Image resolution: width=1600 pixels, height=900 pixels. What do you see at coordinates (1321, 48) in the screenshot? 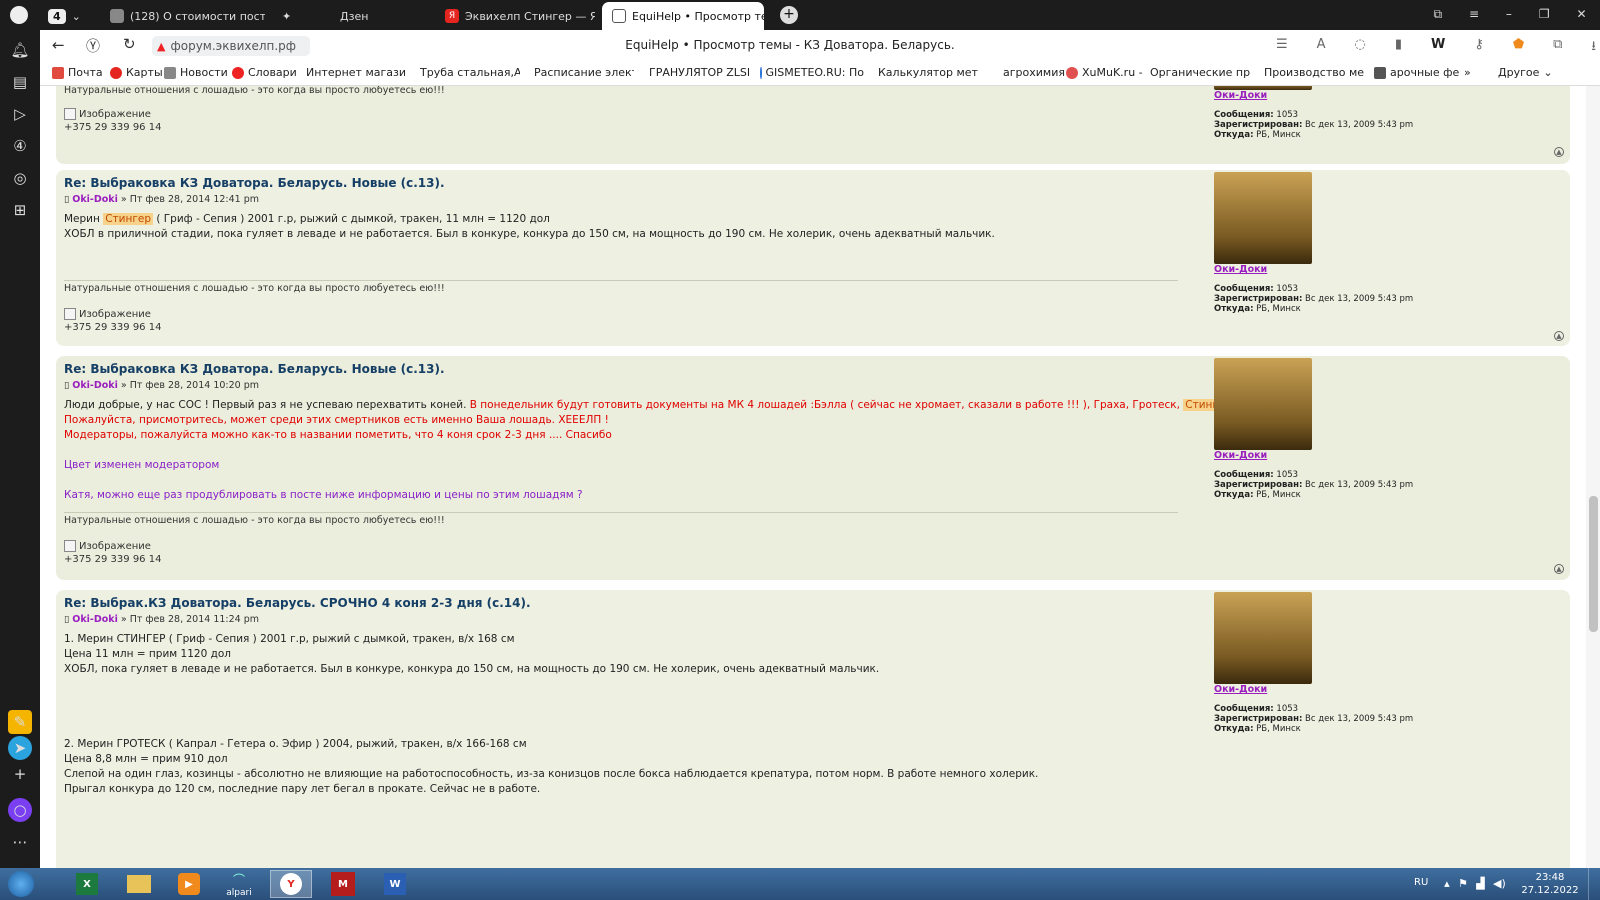
I see `translate-icon: A` at bounding box center [1321, 48].